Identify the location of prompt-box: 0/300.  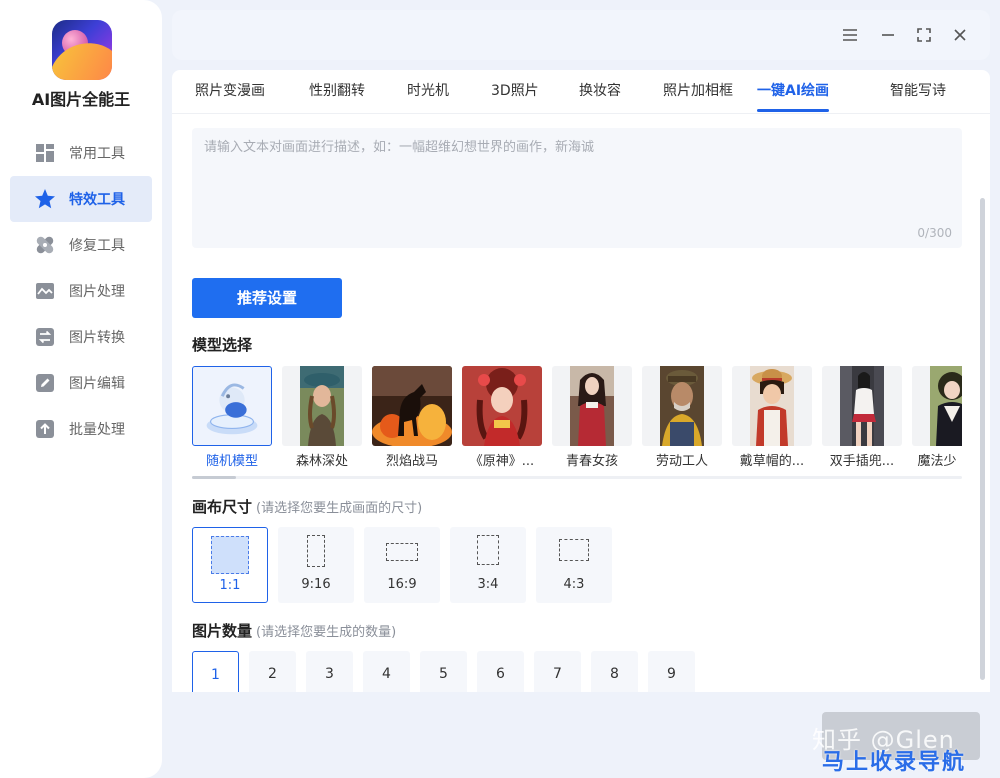
(577, 188).